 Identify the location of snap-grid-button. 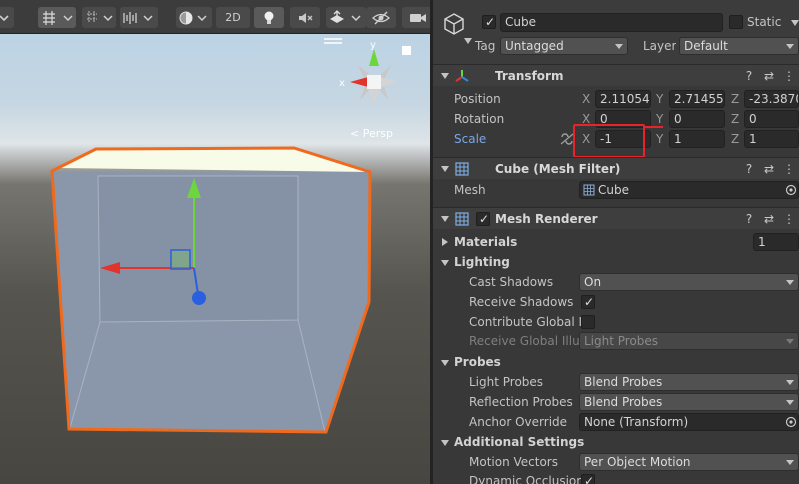
(57, 17).